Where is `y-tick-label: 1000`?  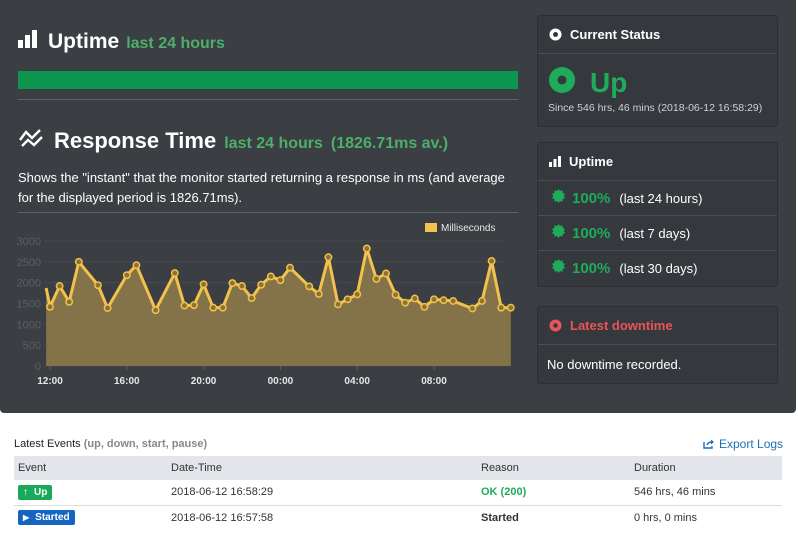
y-tick-label: 1000 is located at coordinates (29, 325).